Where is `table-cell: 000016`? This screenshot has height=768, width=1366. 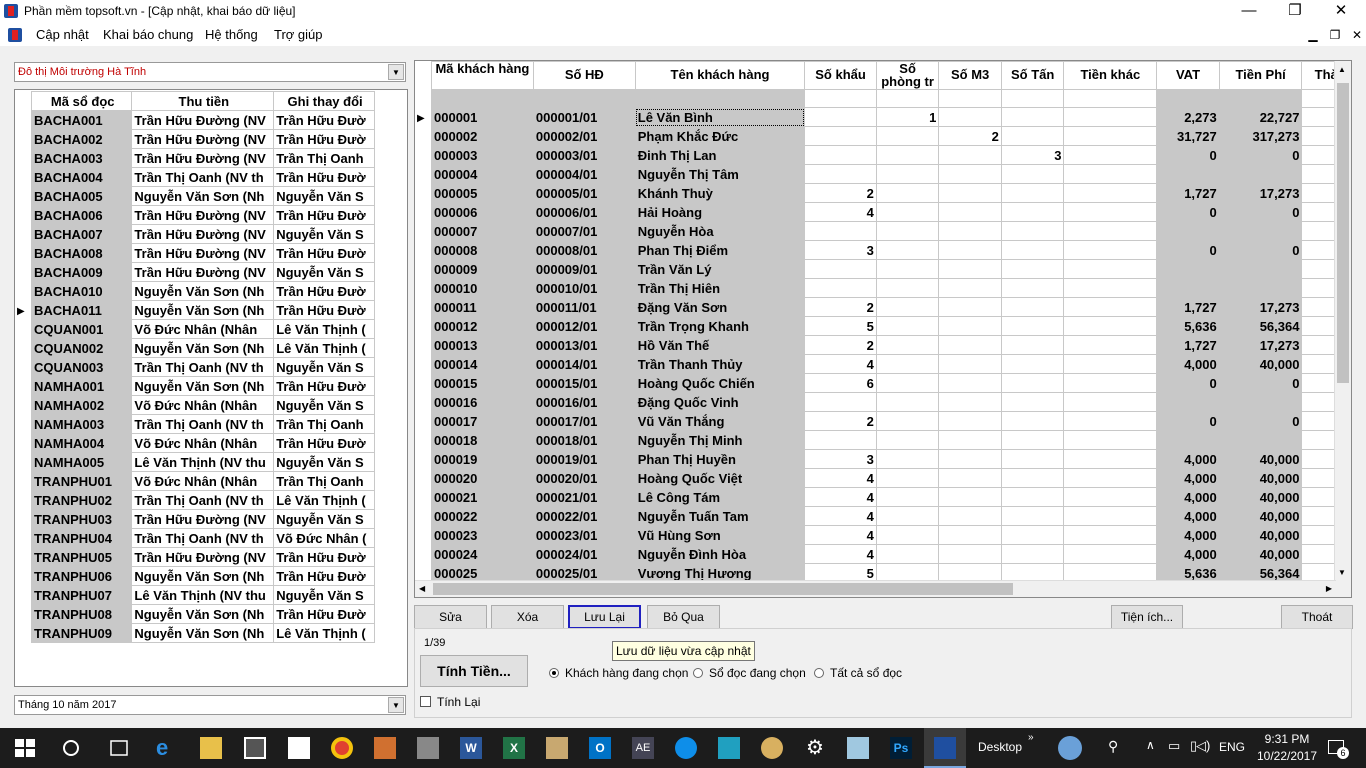 table-cell: 000016 is located at coordinates (482, 402).